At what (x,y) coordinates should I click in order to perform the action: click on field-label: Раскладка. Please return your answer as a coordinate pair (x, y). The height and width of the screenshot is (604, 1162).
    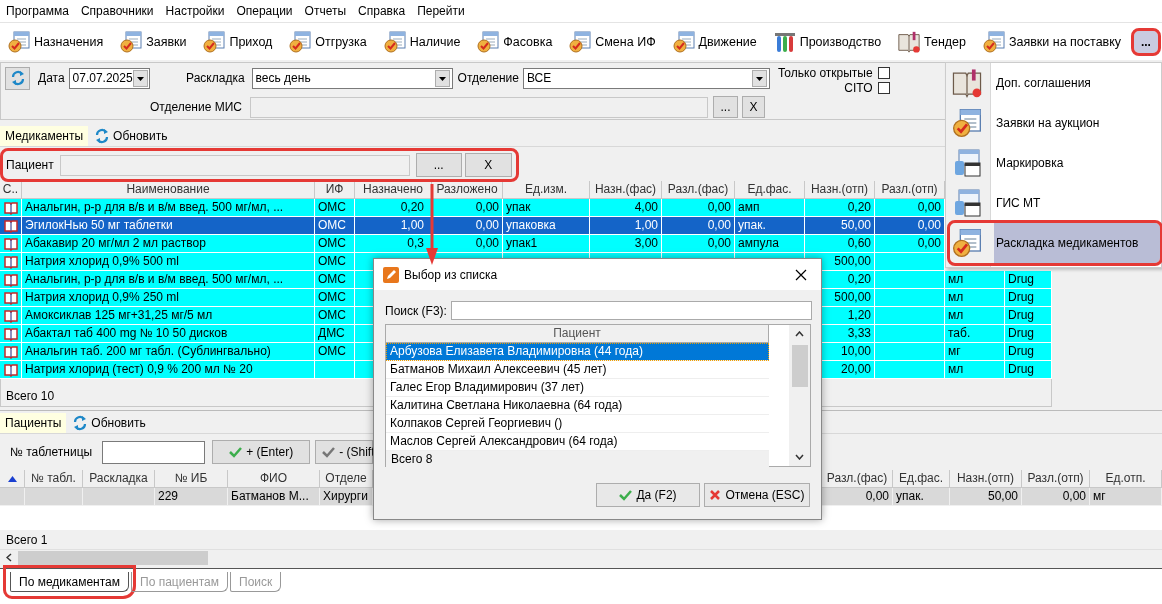
    Looking at the image, I should click on (215, 78).